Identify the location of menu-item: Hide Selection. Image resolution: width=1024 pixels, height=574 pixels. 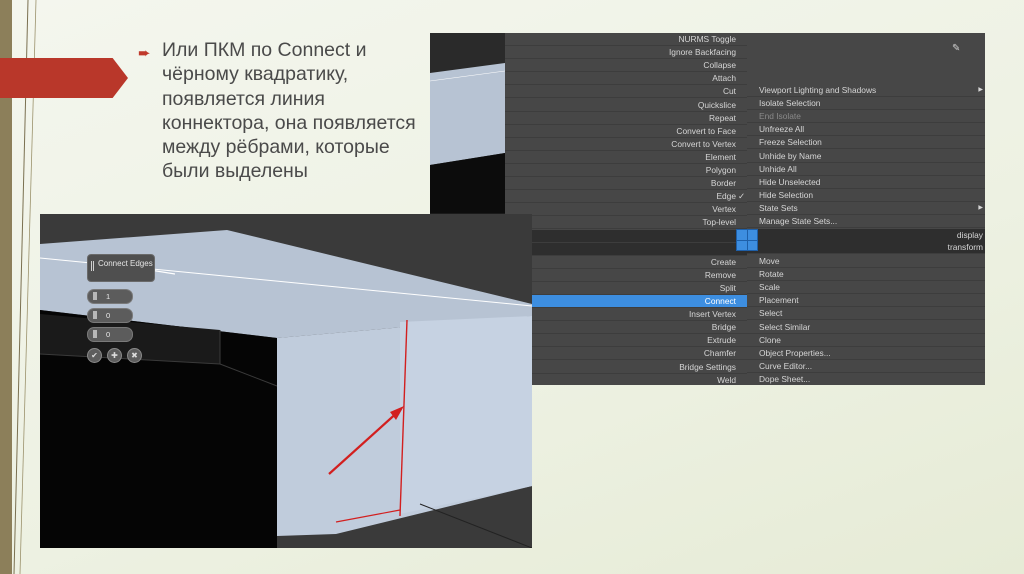
(866, 195).